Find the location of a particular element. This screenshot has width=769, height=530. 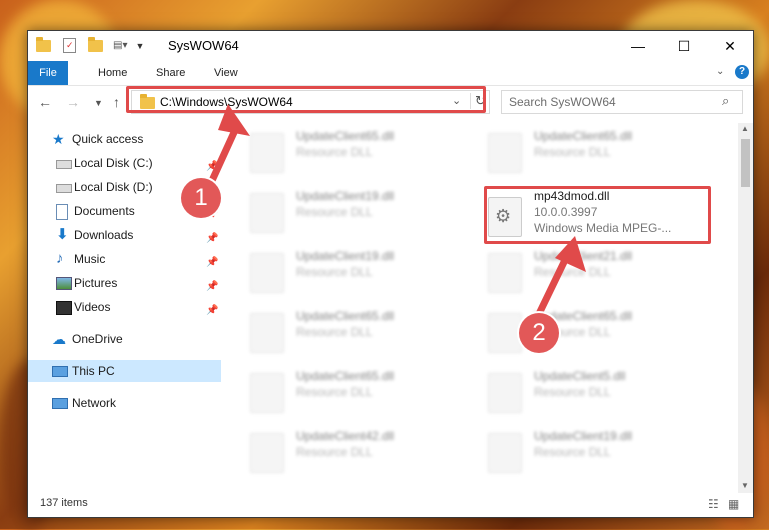

downloads-icon: ⬇ is located at coordinates (62, 234).